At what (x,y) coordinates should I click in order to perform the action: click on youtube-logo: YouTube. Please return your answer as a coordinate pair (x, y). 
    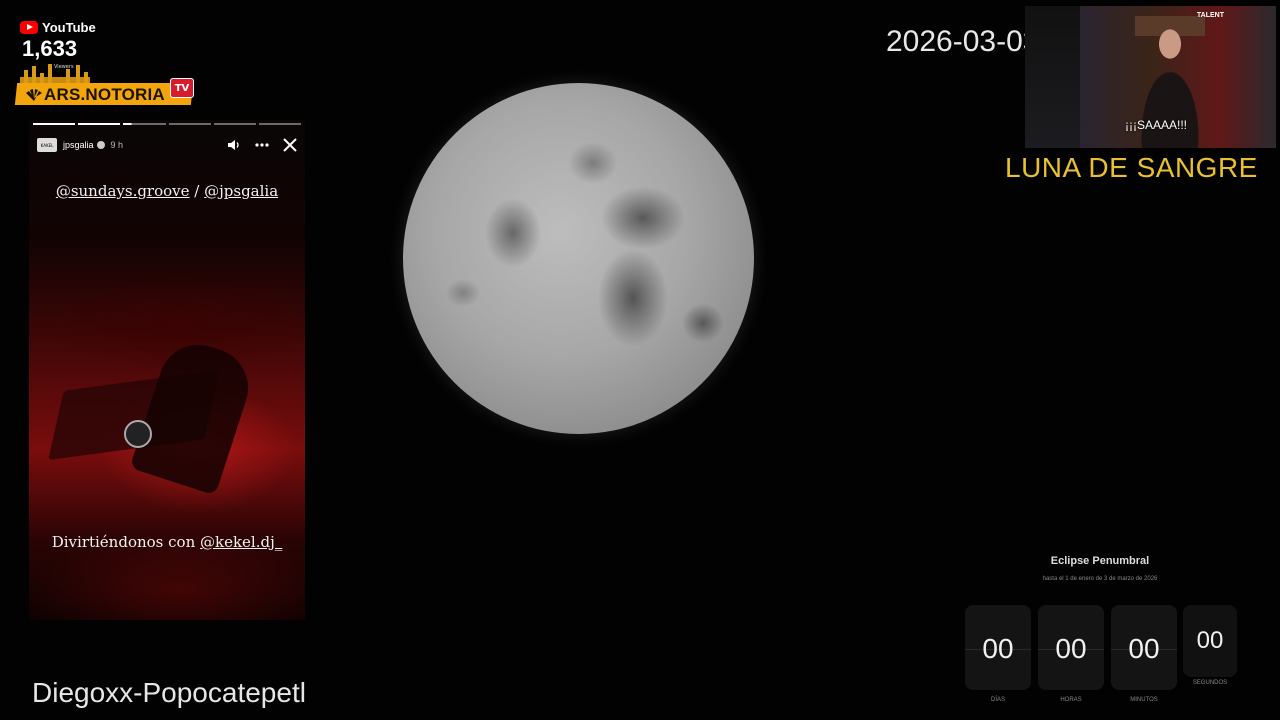
    Looking at the image, I should click on (58, 27).